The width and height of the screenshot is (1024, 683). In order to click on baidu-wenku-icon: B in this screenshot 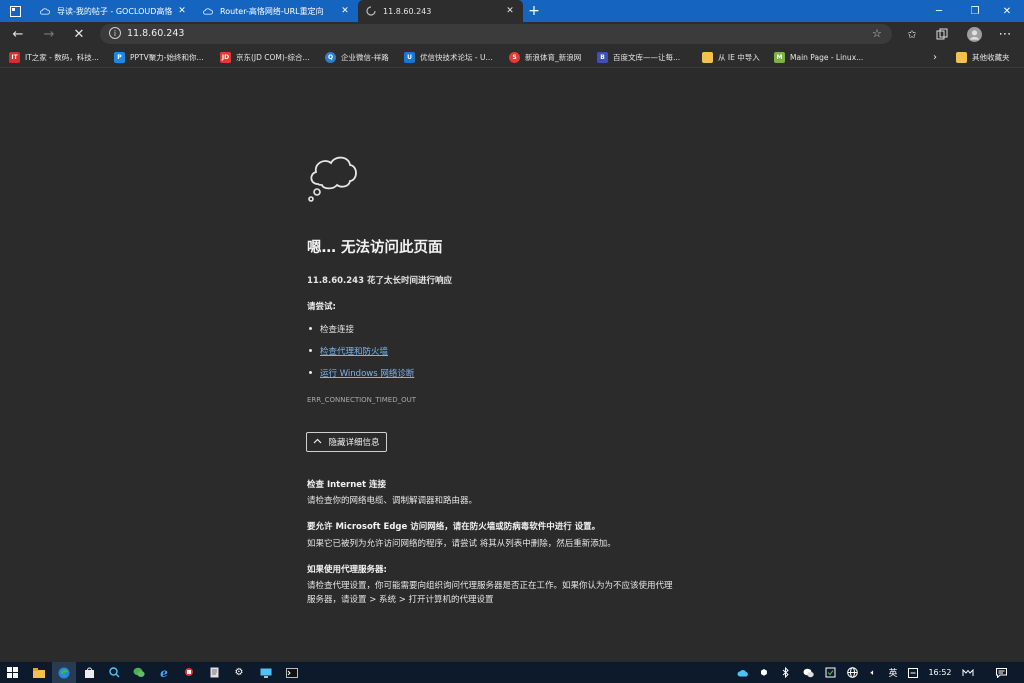, I will do `click(602, 57)`.